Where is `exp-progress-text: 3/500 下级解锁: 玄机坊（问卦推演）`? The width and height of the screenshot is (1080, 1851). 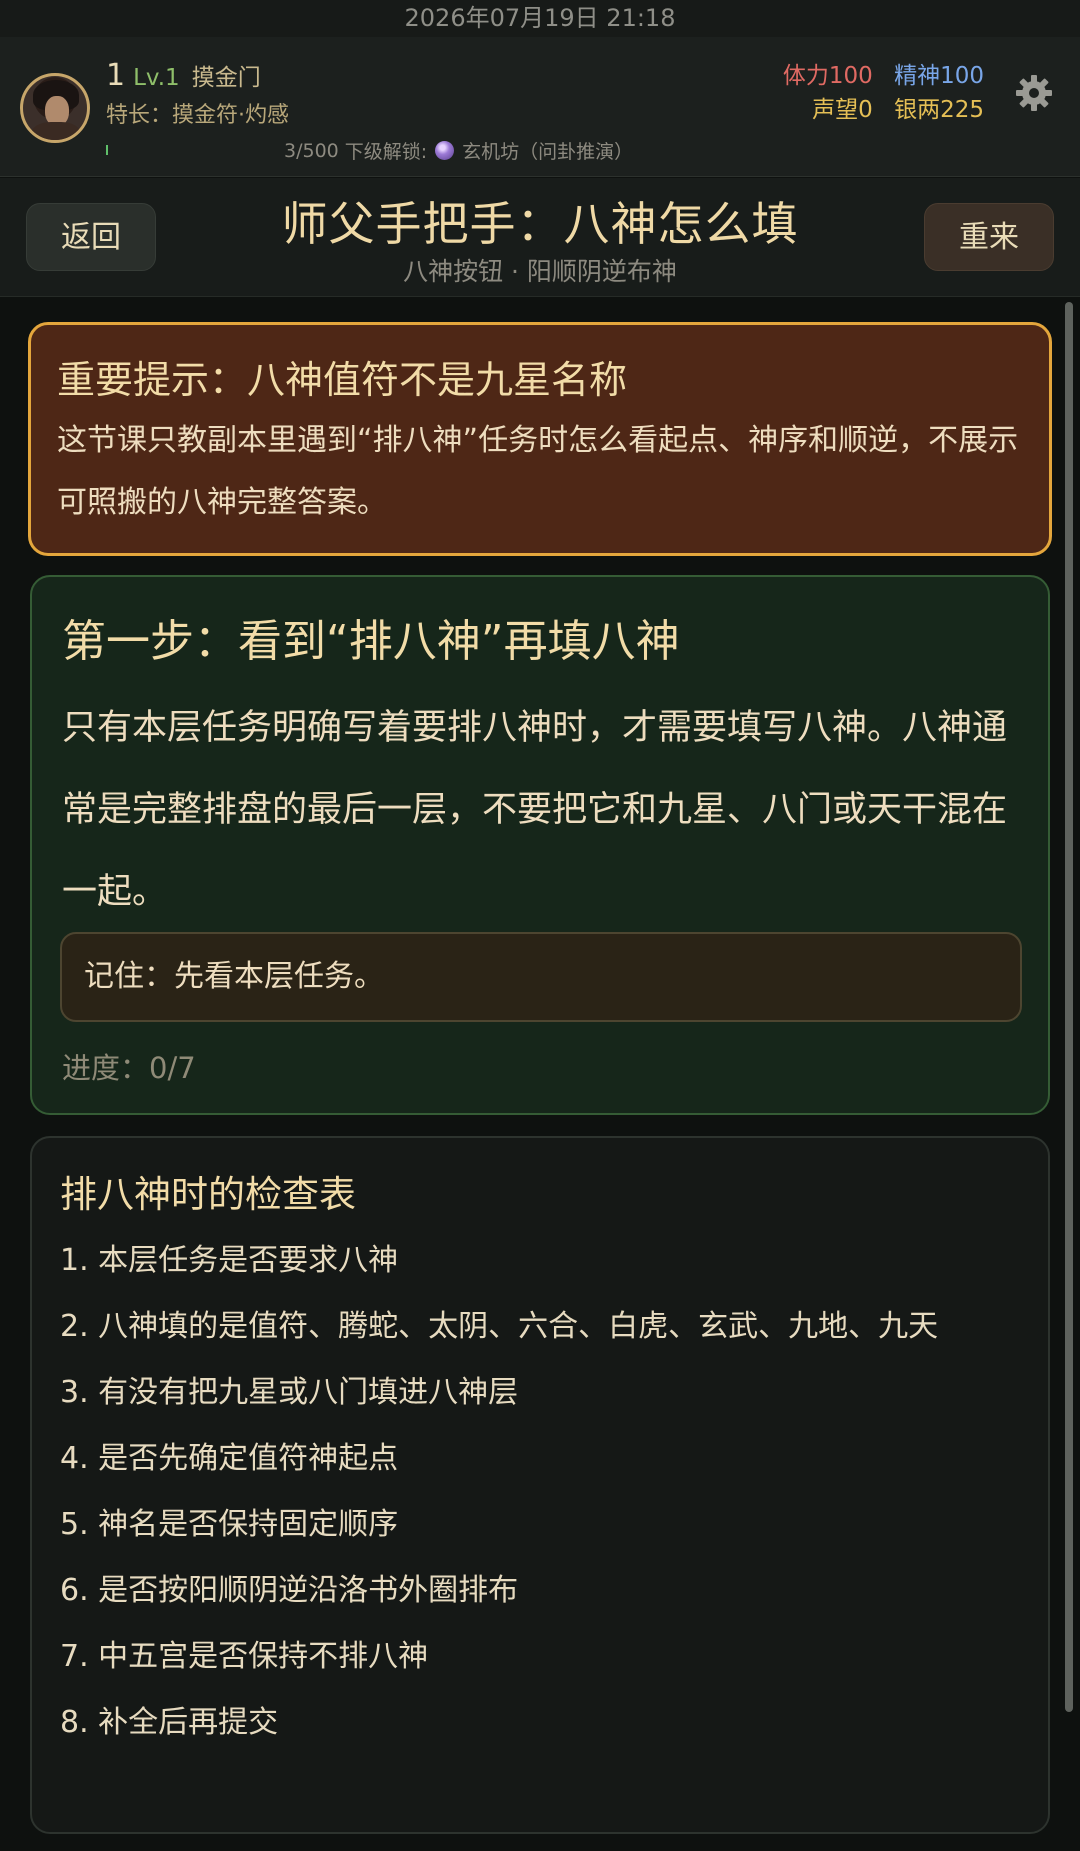
exp-progress-text: 3/500 下级解锁: 玄机坊（问卦推演） is located at coordinates (458, 150).